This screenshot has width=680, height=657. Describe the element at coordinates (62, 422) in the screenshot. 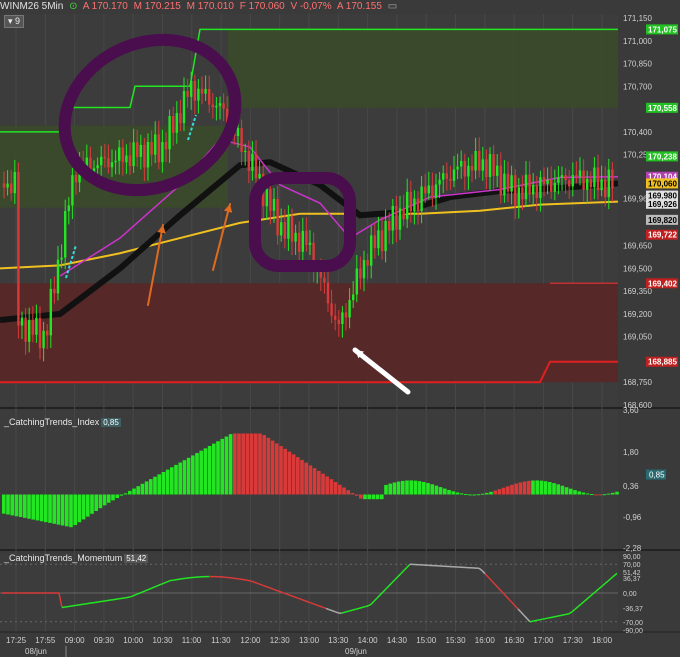

I see `index-panel-label: _CatchingTrends_Index 0,85` at that location.